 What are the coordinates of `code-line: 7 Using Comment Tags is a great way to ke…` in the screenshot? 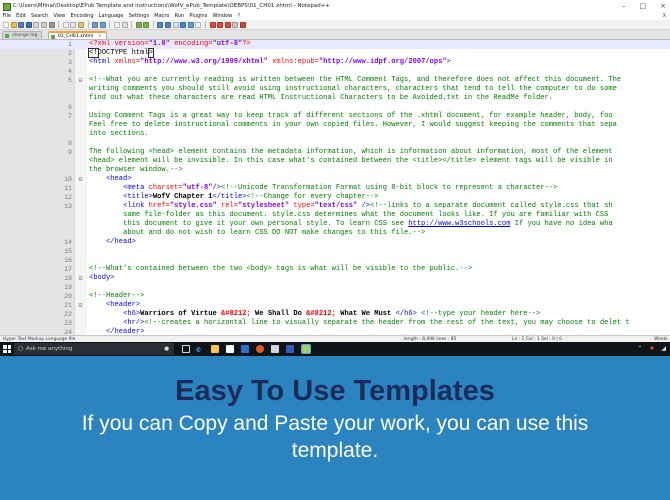 It's located at (335, 116).